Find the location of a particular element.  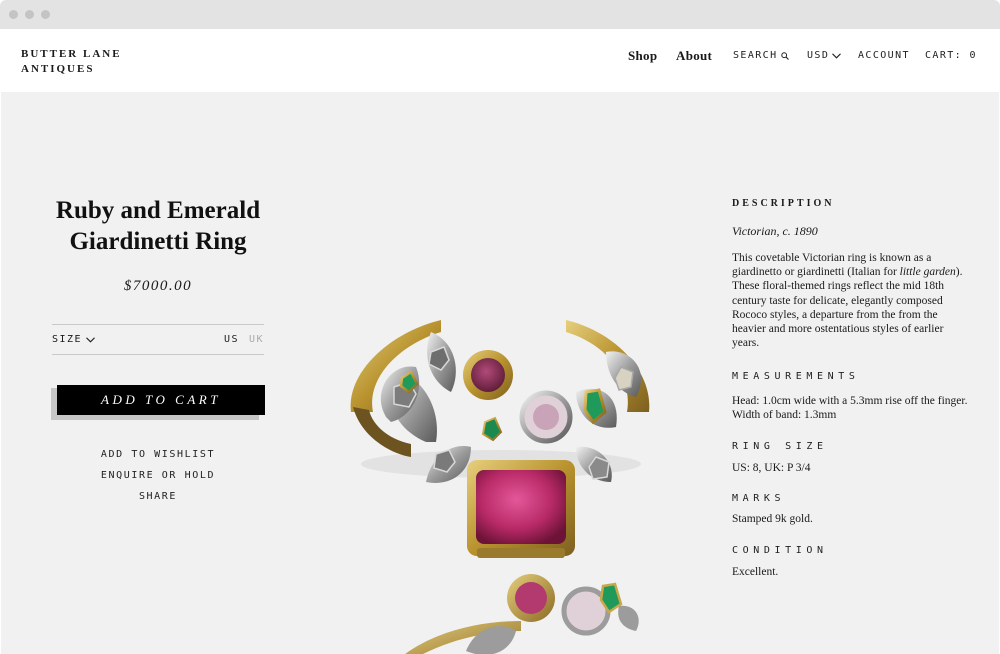

size-label: SIZE is located at coordinates (67, 339).